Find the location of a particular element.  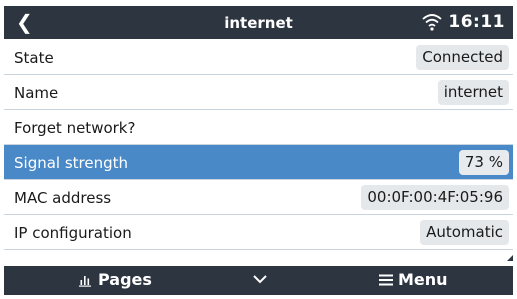

scroll-indicator is located at coordinates (510, 258).